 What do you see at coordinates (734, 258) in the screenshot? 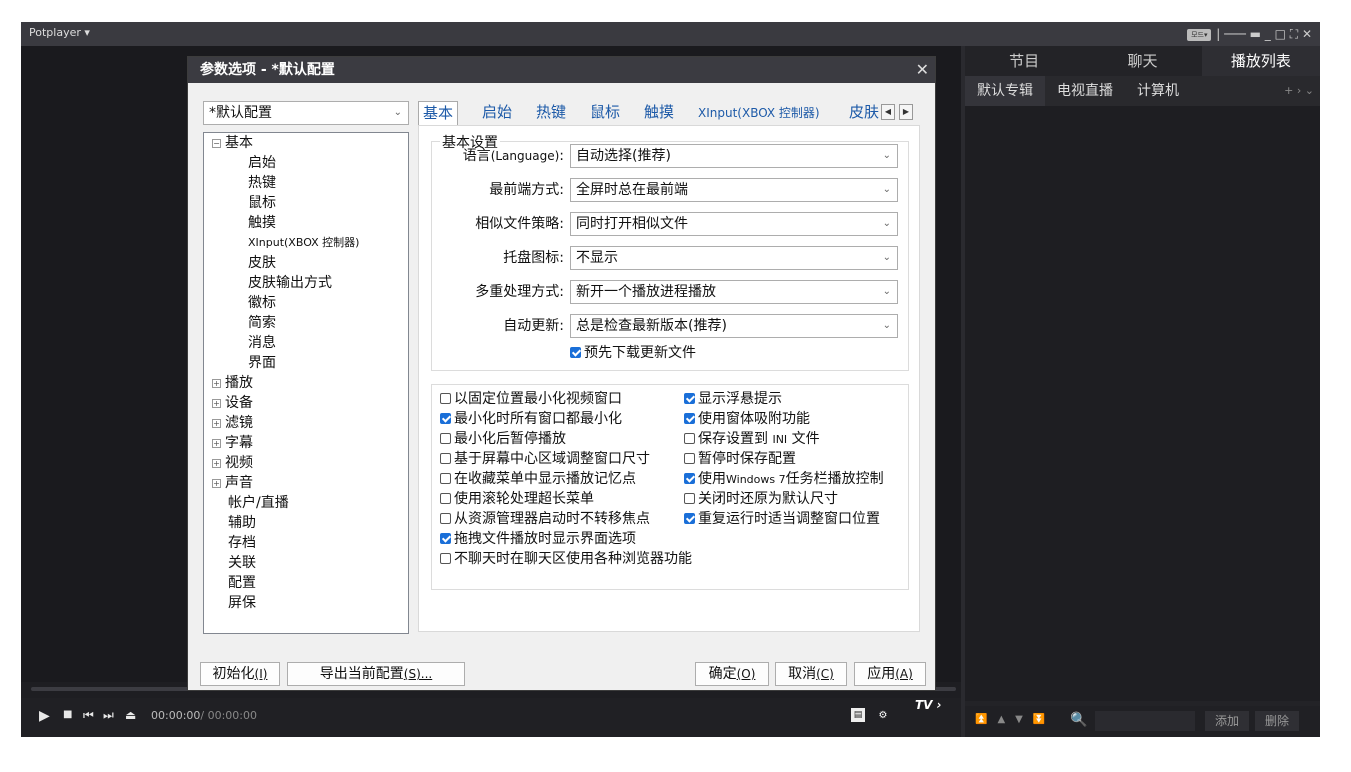
I see `tray-icon-select: 不显示 ⌄` at bounding box center [734, 258].